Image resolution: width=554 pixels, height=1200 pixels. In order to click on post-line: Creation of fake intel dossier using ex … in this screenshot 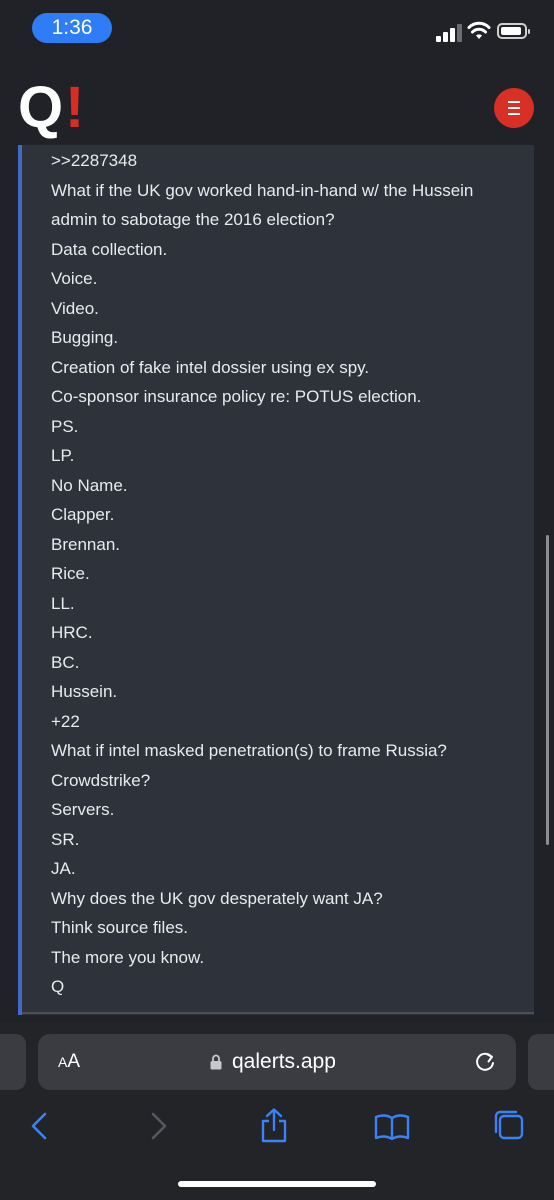, I will do `click(210, 367)`.